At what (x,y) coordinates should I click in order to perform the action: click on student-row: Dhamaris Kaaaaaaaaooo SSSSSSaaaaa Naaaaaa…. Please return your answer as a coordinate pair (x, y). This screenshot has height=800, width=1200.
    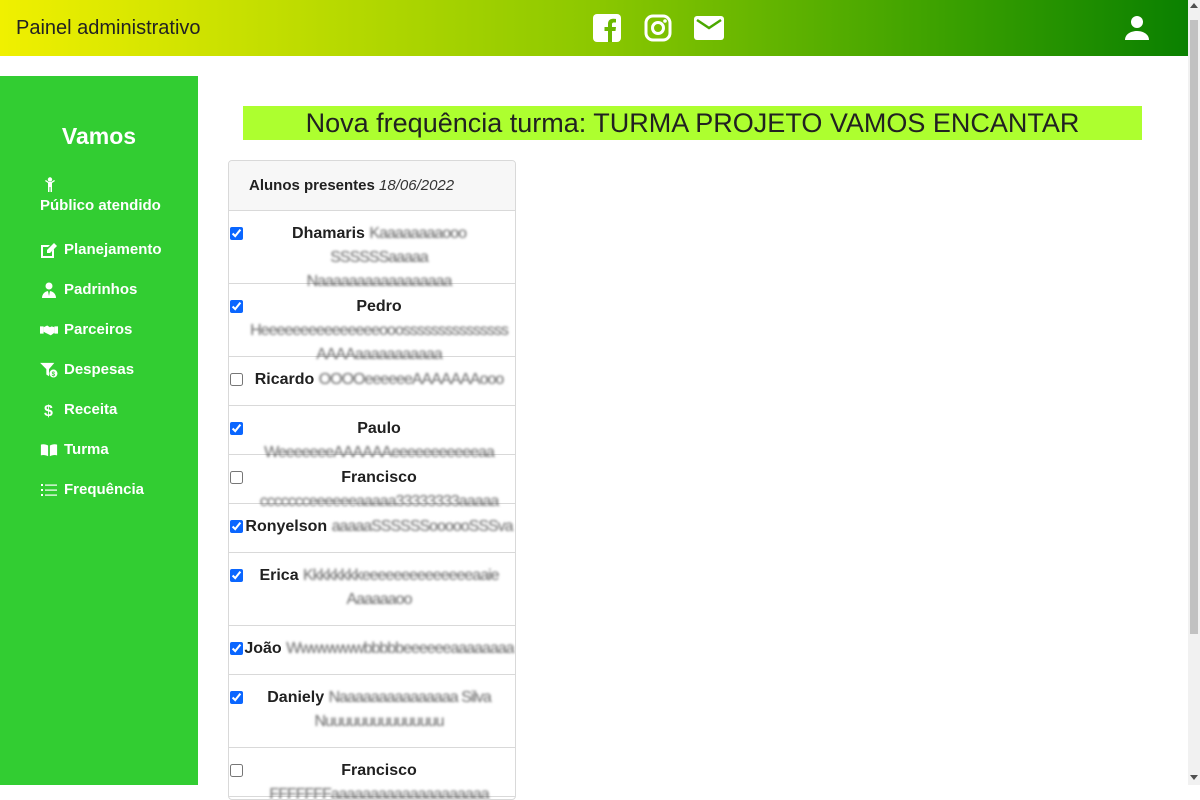
    Looking at the image, I should click on (372, 250).